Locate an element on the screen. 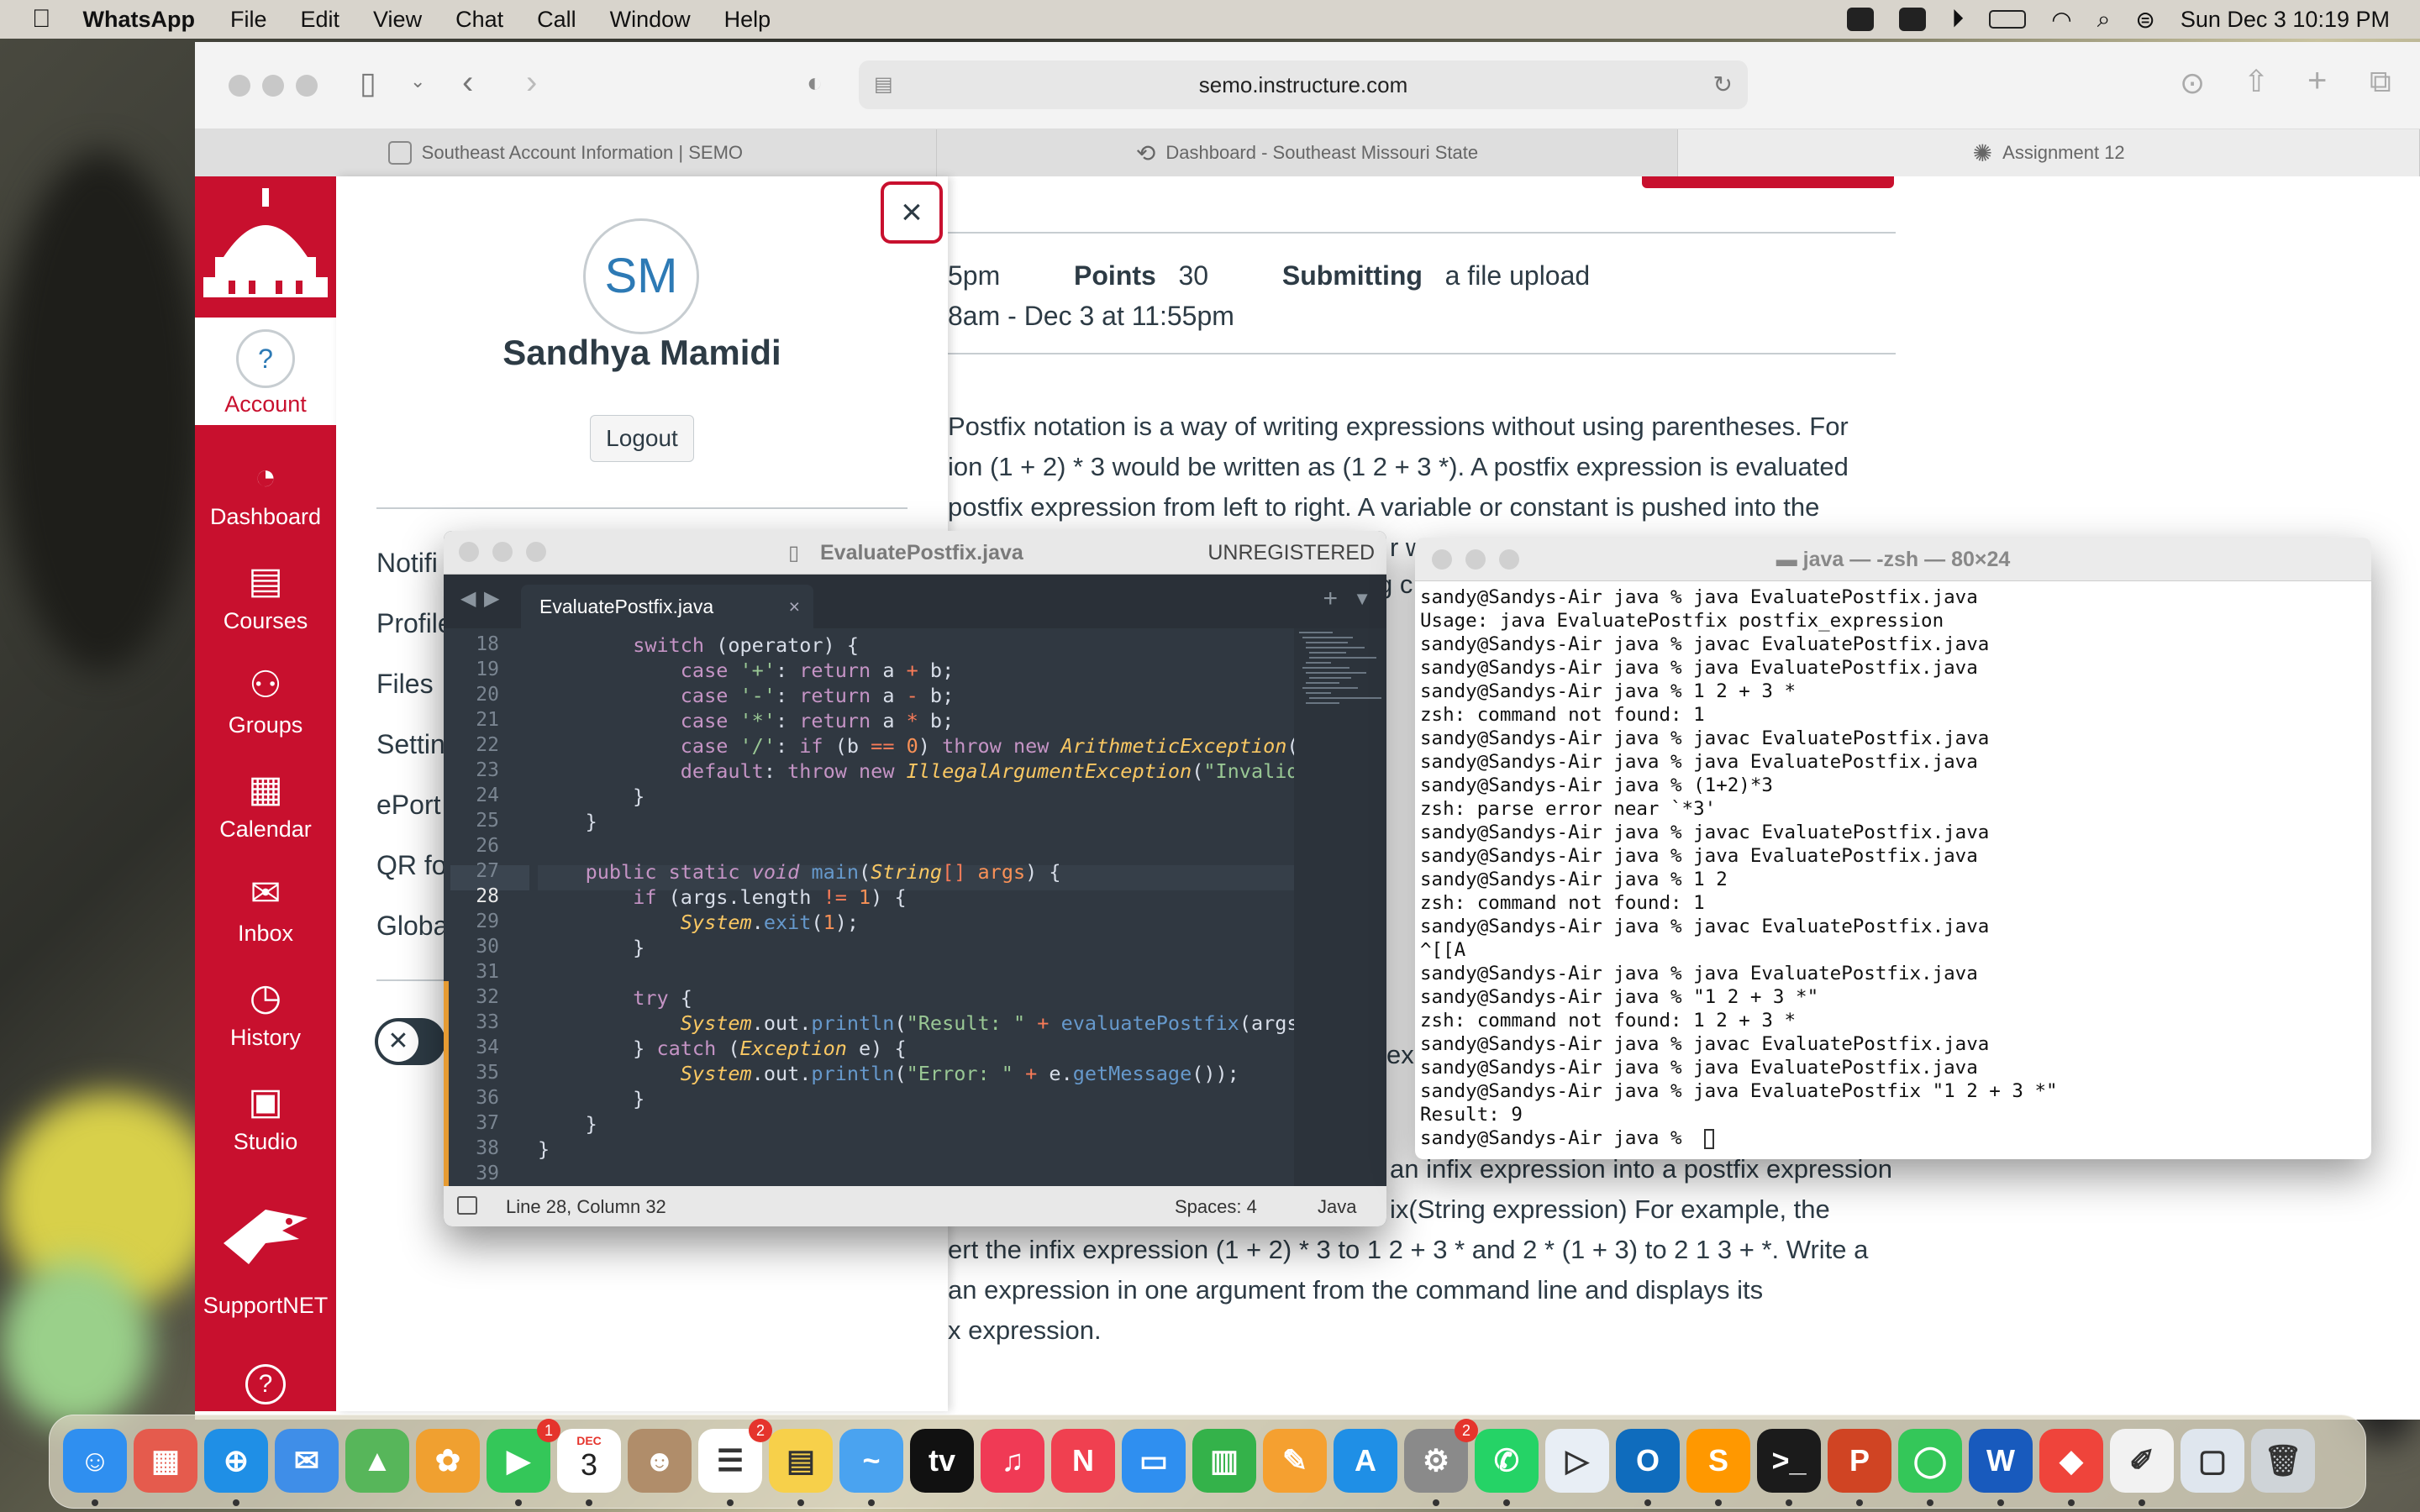 Image resolution: width=2420 pixels, height=1512 pixels. nav-history: ◷ History is located at coordinates (265, 1012).